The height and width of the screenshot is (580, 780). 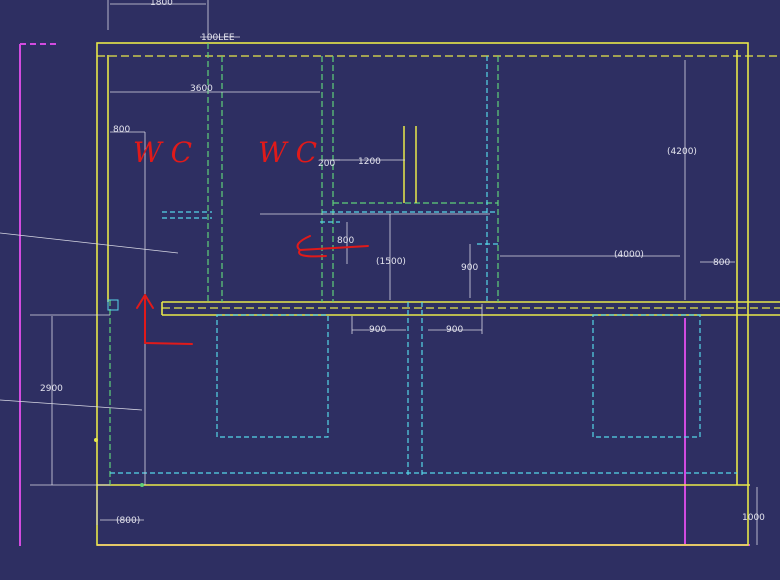 I want to click on dim-1500: (1500), so click(x=391, y=262).